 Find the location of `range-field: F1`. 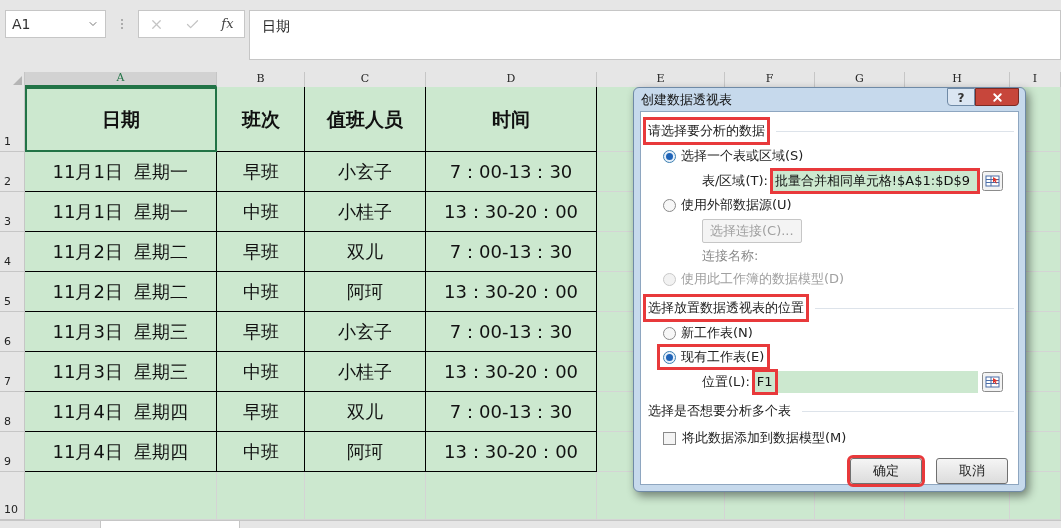

range-field: F1 is located at coordinates (865, 381).